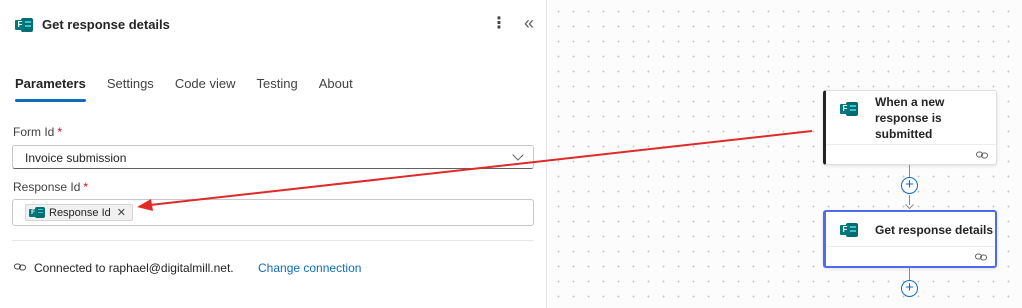  I want to click on form-id-label: Form Id *, so click(38, 132).